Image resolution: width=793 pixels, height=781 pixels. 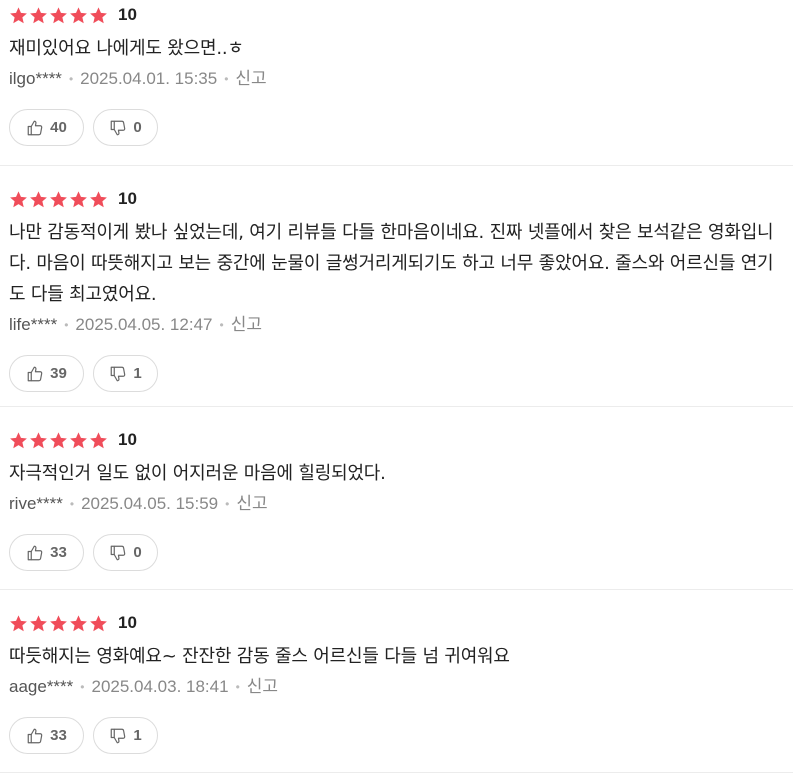 I want to click on review-text: 따듯해지는 영화예요~ 잔잔한 감동 줄스 어르신들 다들 넘 귀여워요, so click(x=259, y=656).